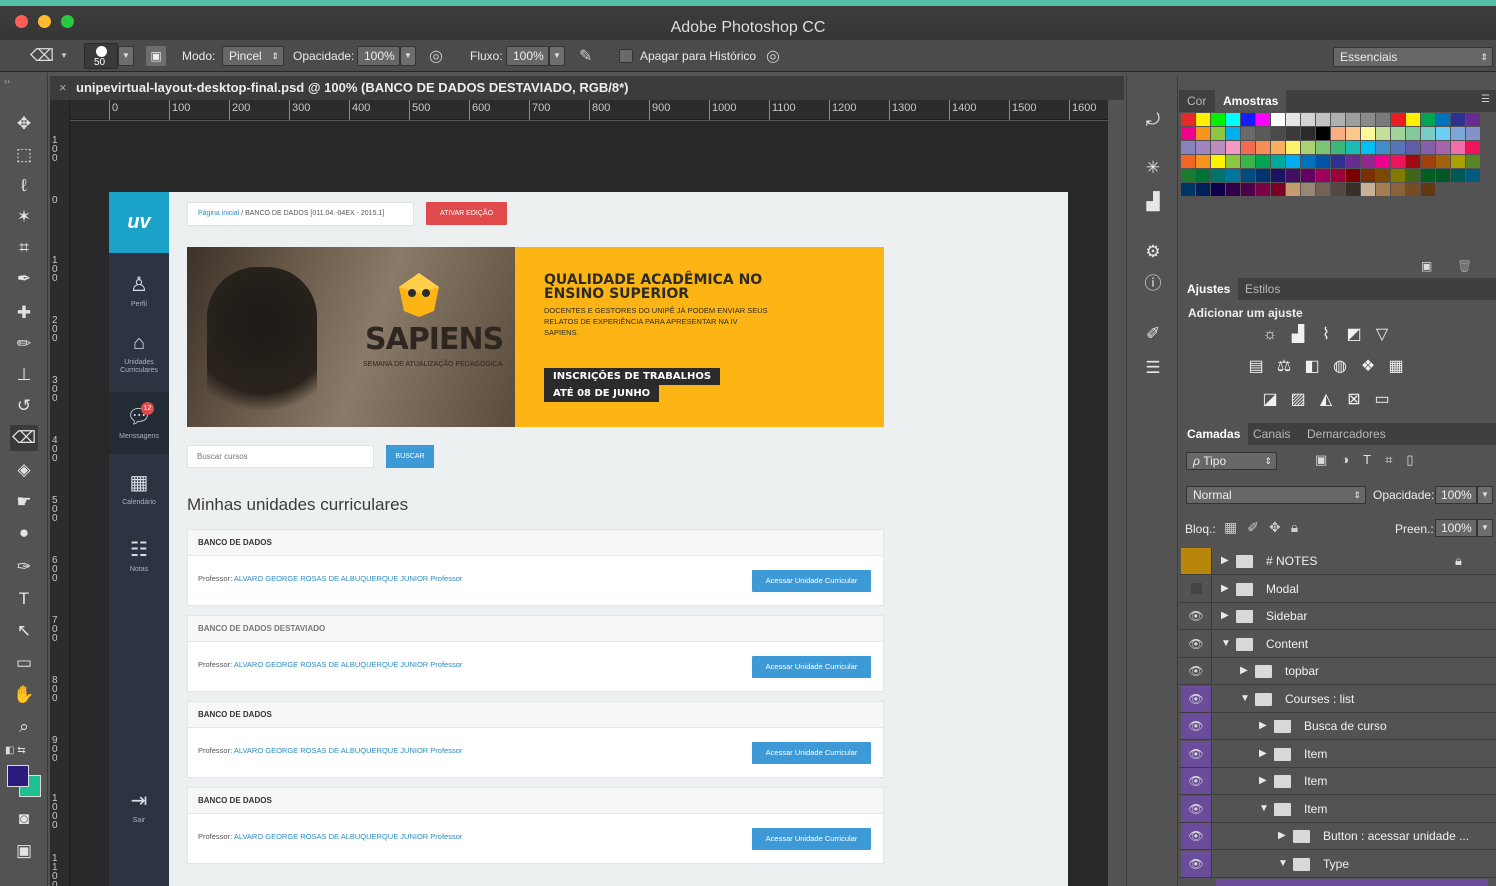 Image resolution: width=1496 pixels, height=886 pixels. What do you see at coordinates (1337, 809) in the screenshot?
I see `layer-row: 👁︎ ▼ Item` at bounding box center [1337, 809].